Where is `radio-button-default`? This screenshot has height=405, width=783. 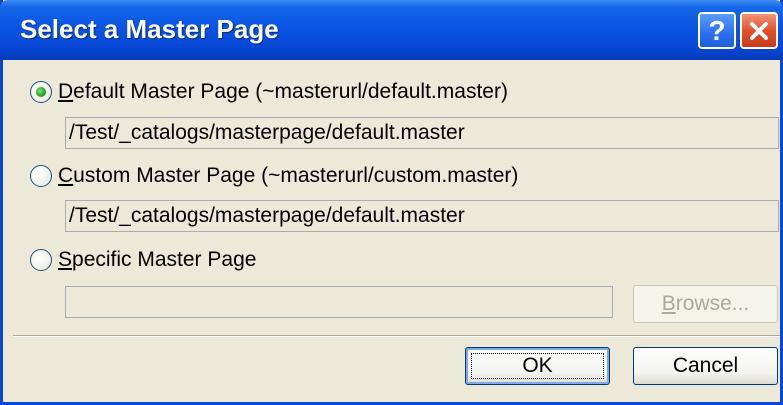 radio-button-default is located at coordinates (41, 92).